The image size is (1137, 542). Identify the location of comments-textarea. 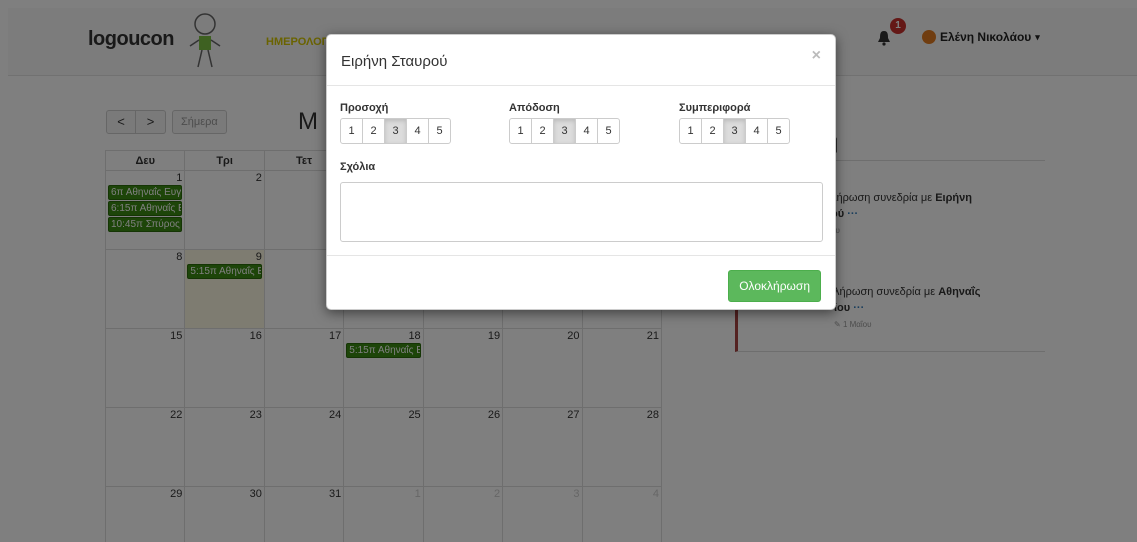
(581, 212).